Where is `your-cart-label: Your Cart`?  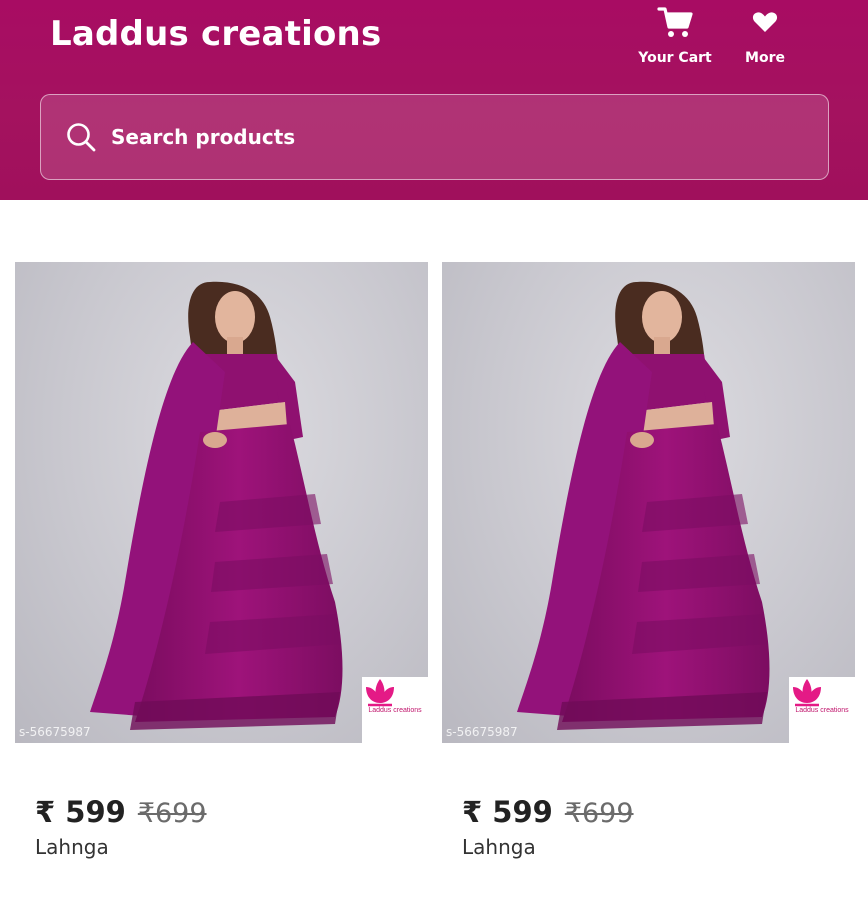
your-cart-label: Your Cart is located at coordinates (675, 58).